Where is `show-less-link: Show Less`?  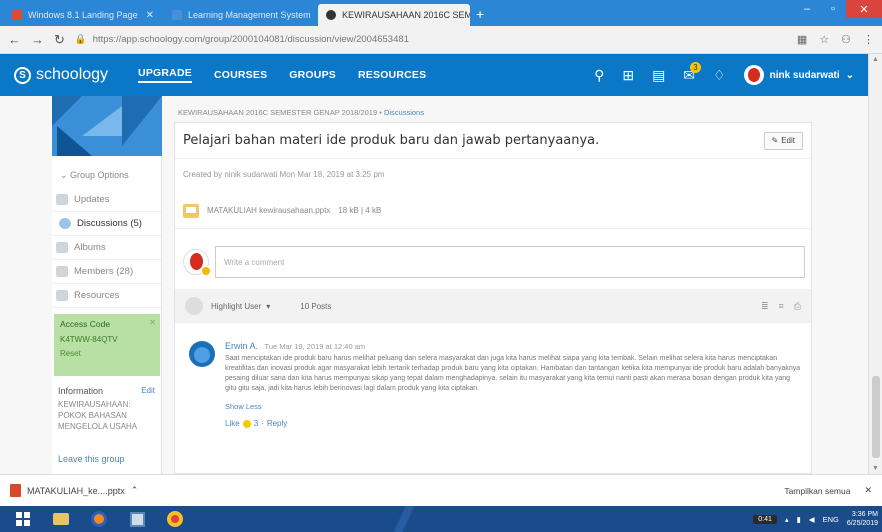 show-less-link: Show Less is located at coordinates (514, 406).